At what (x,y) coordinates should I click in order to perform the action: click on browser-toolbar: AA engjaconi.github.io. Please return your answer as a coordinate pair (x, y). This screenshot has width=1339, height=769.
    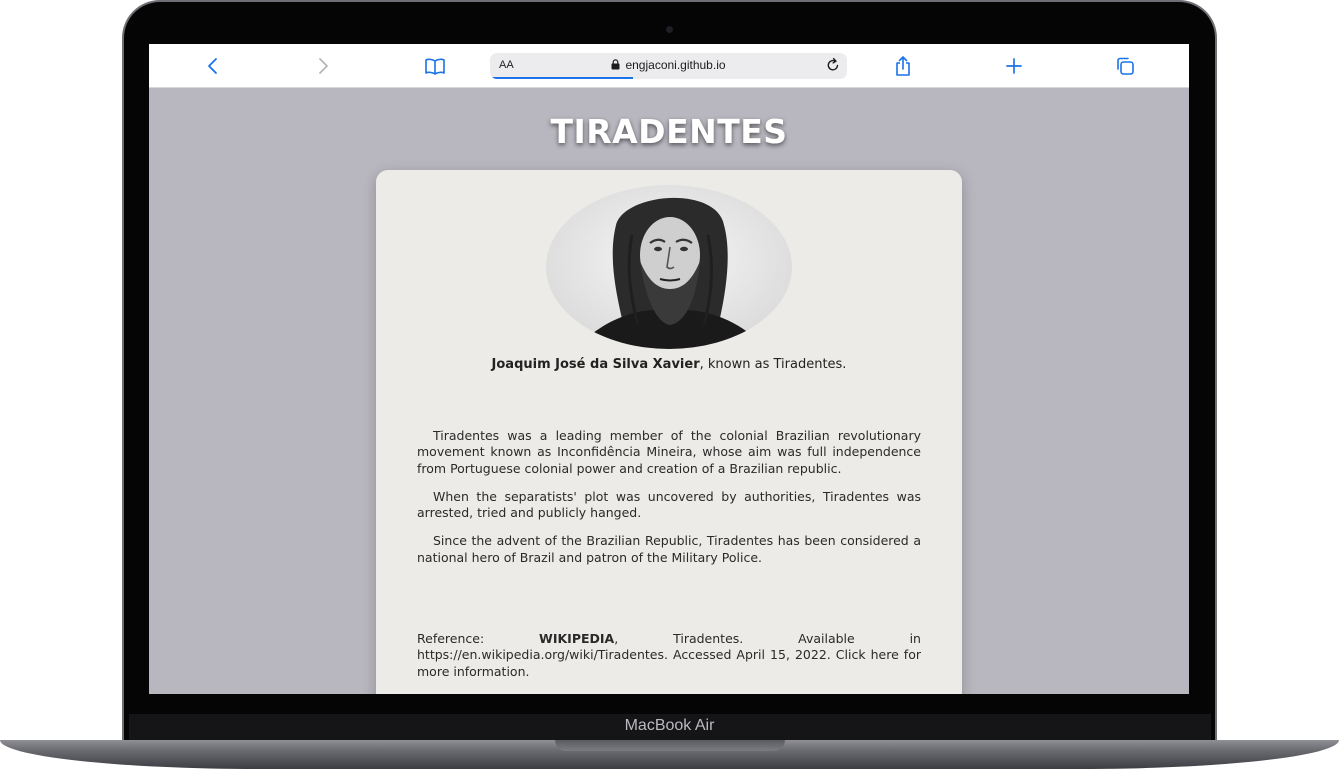
    Looking at the image, I should click on (669, 66).